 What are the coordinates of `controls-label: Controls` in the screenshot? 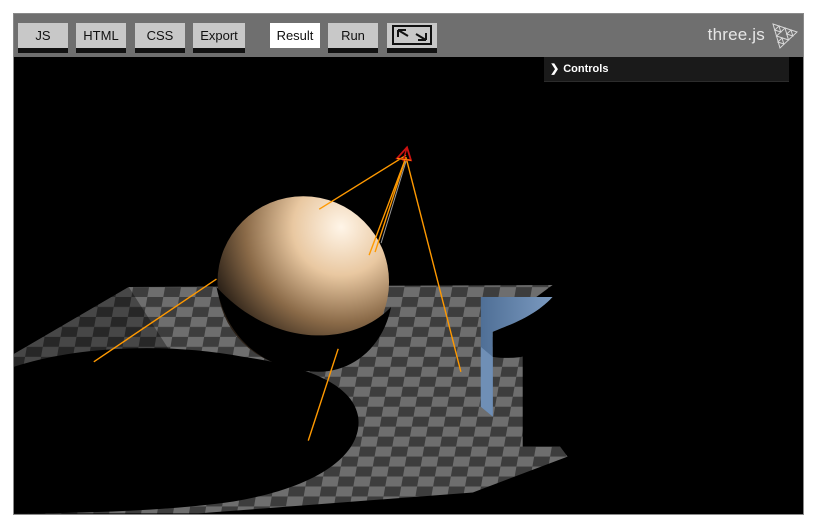 It's located at (586, 69).